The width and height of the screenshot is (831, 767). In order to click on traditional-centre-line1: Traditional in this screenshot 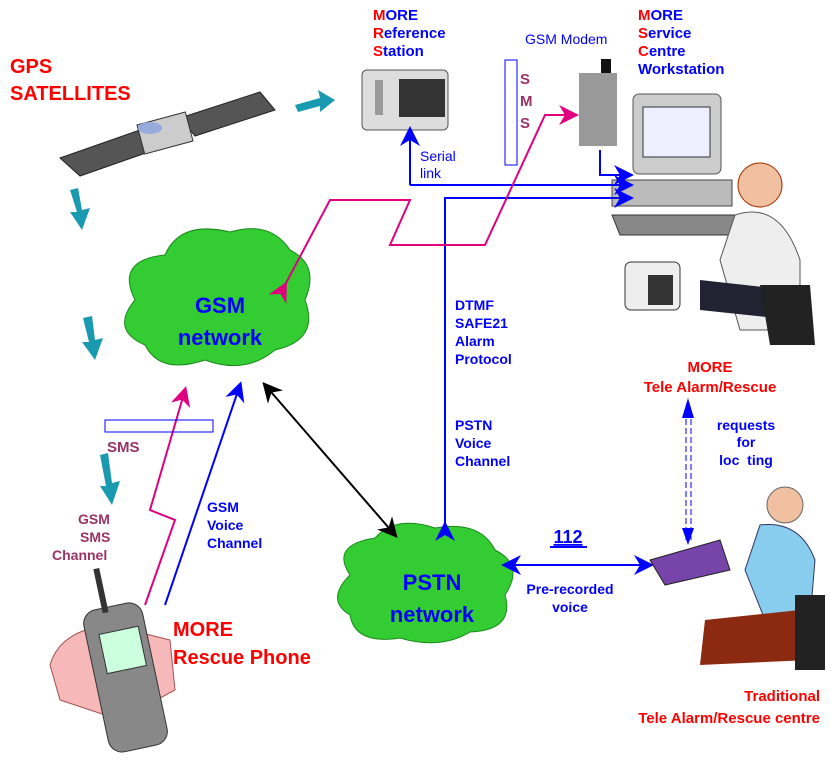, I will do `click(782, 696)`.